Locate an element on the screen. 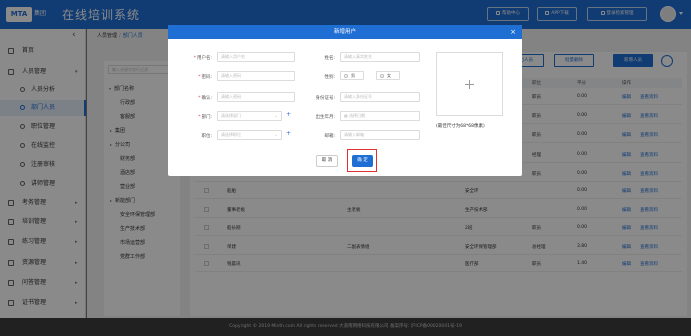  gender-female-radio: 女 is located at coordinates (388, 75).